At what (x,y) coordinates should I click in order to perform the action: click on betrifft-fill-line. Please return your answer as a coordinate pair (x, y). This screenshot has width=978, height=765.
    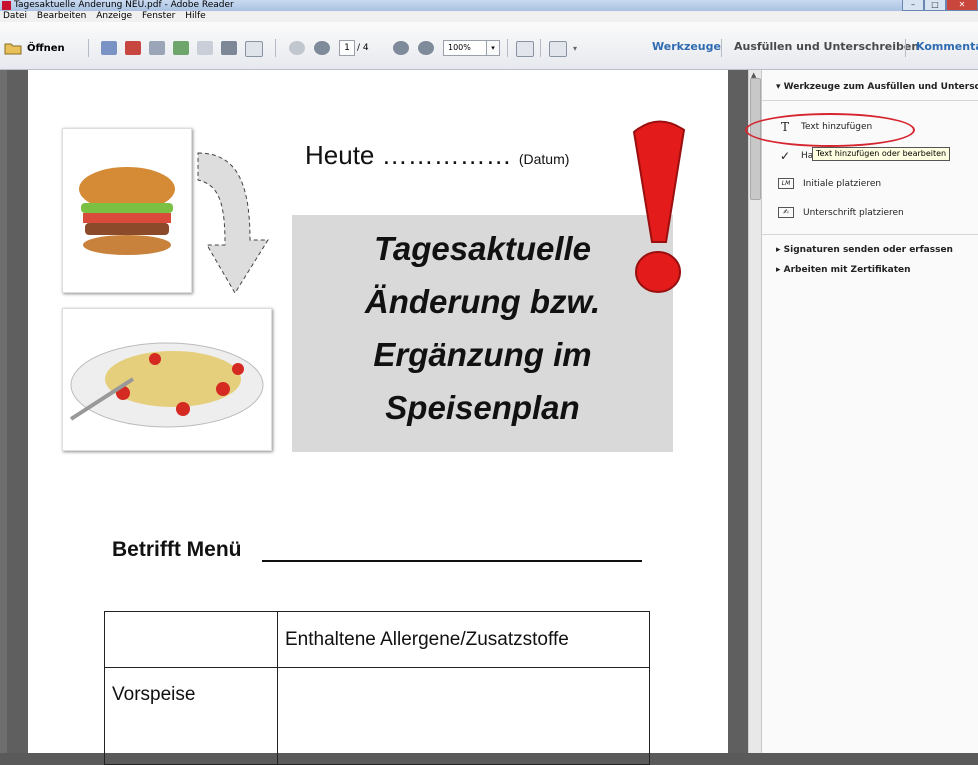
    Looking at the image, I should click on (452, 561).